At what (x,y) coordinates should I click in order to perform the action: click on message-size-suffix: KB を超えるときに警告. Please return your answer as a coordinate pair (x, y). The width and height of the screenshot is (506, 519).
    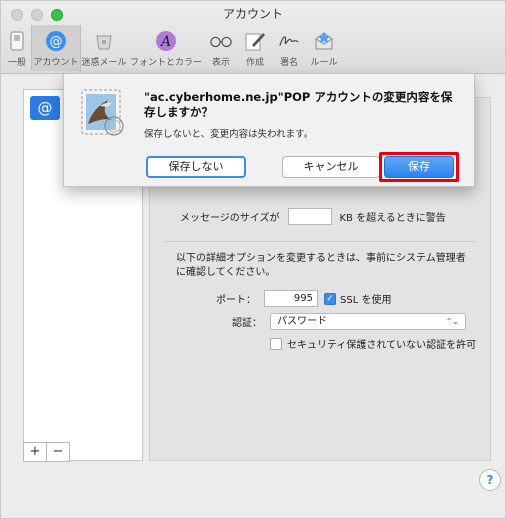
    Looking at the image, I should click on (392, 218).